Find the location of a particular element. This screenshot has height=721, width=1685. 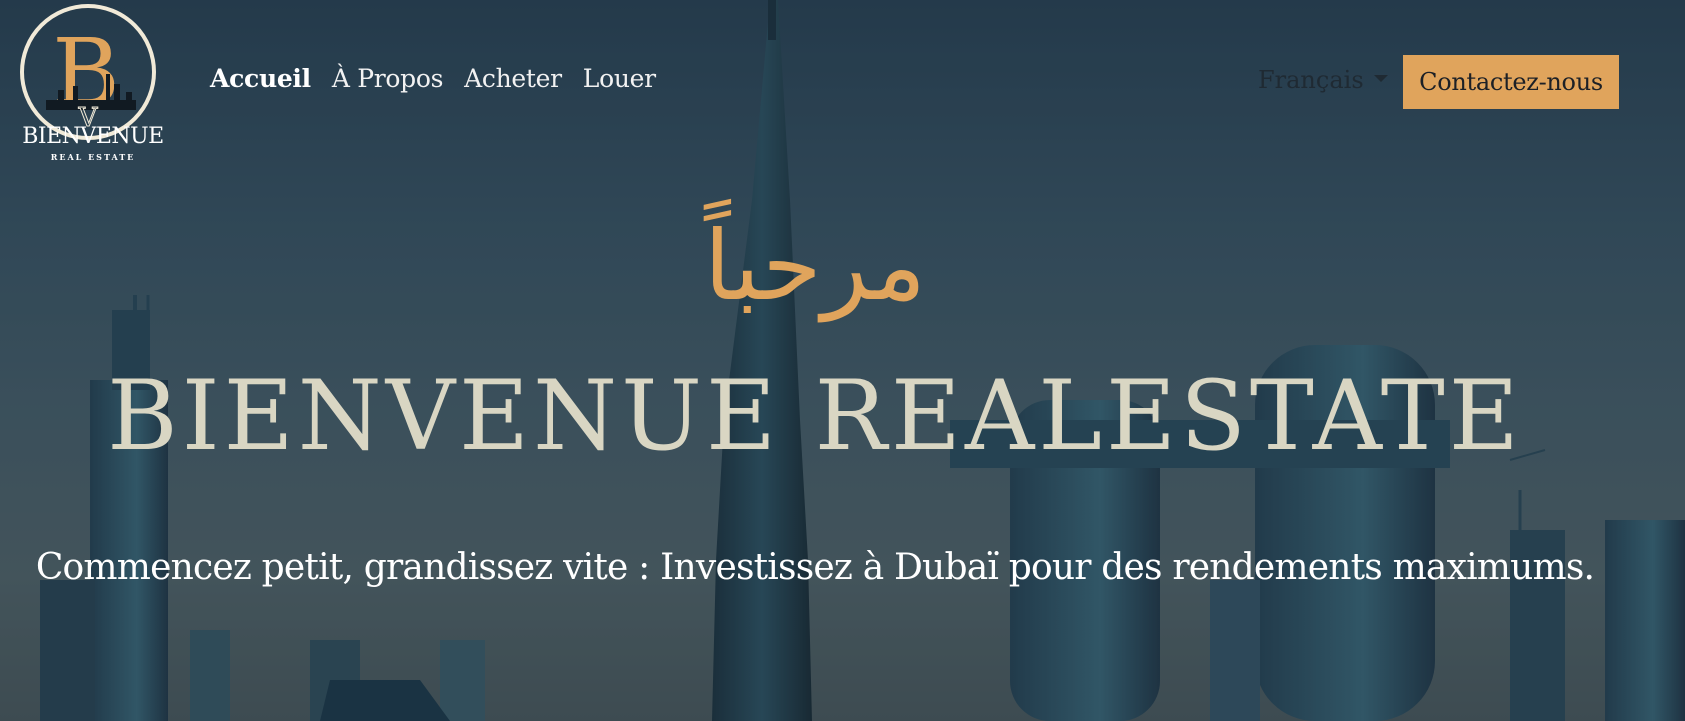

logo-subtitle: REAL ESTATE is located at coordinates (93, 157).